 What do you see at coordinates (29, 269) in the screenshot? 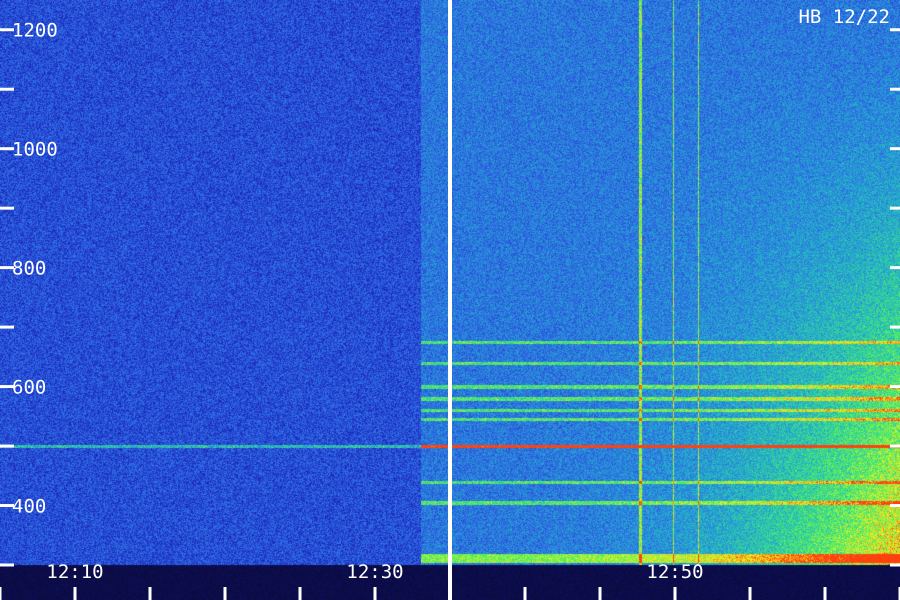
I see `y-tick-label: 800` at bounding box center [29, 269].